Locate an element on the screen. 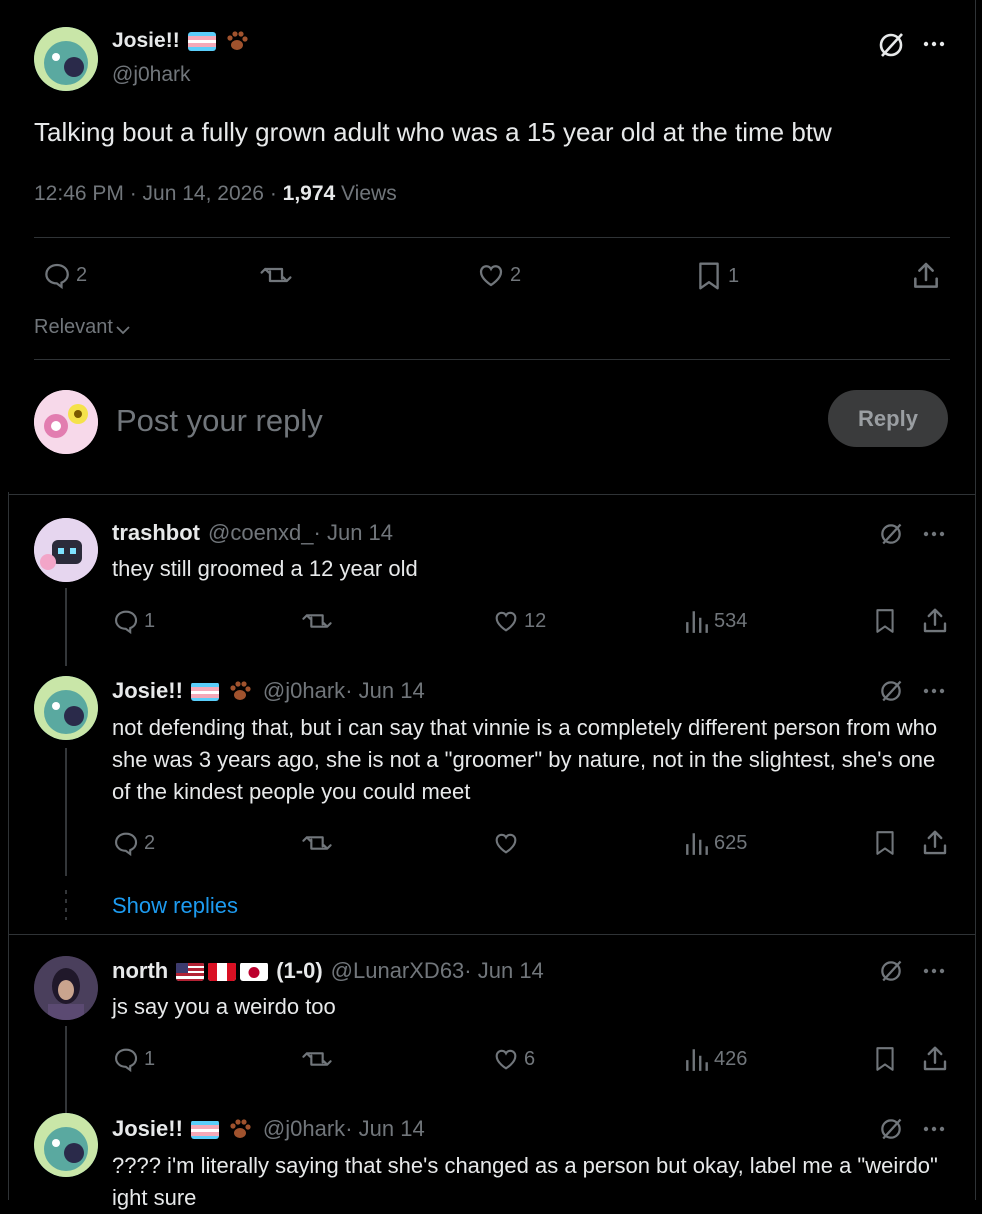 The height and width of the screenshot is (1214, 982). reply-submit-label: Reply is located at coordinates (888, 418).